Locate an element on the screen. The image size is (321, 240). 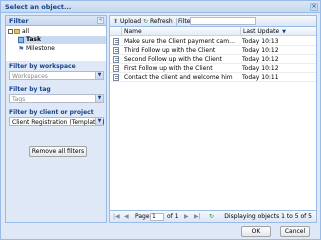
page-label: Page is located at coordinates (142, 216).